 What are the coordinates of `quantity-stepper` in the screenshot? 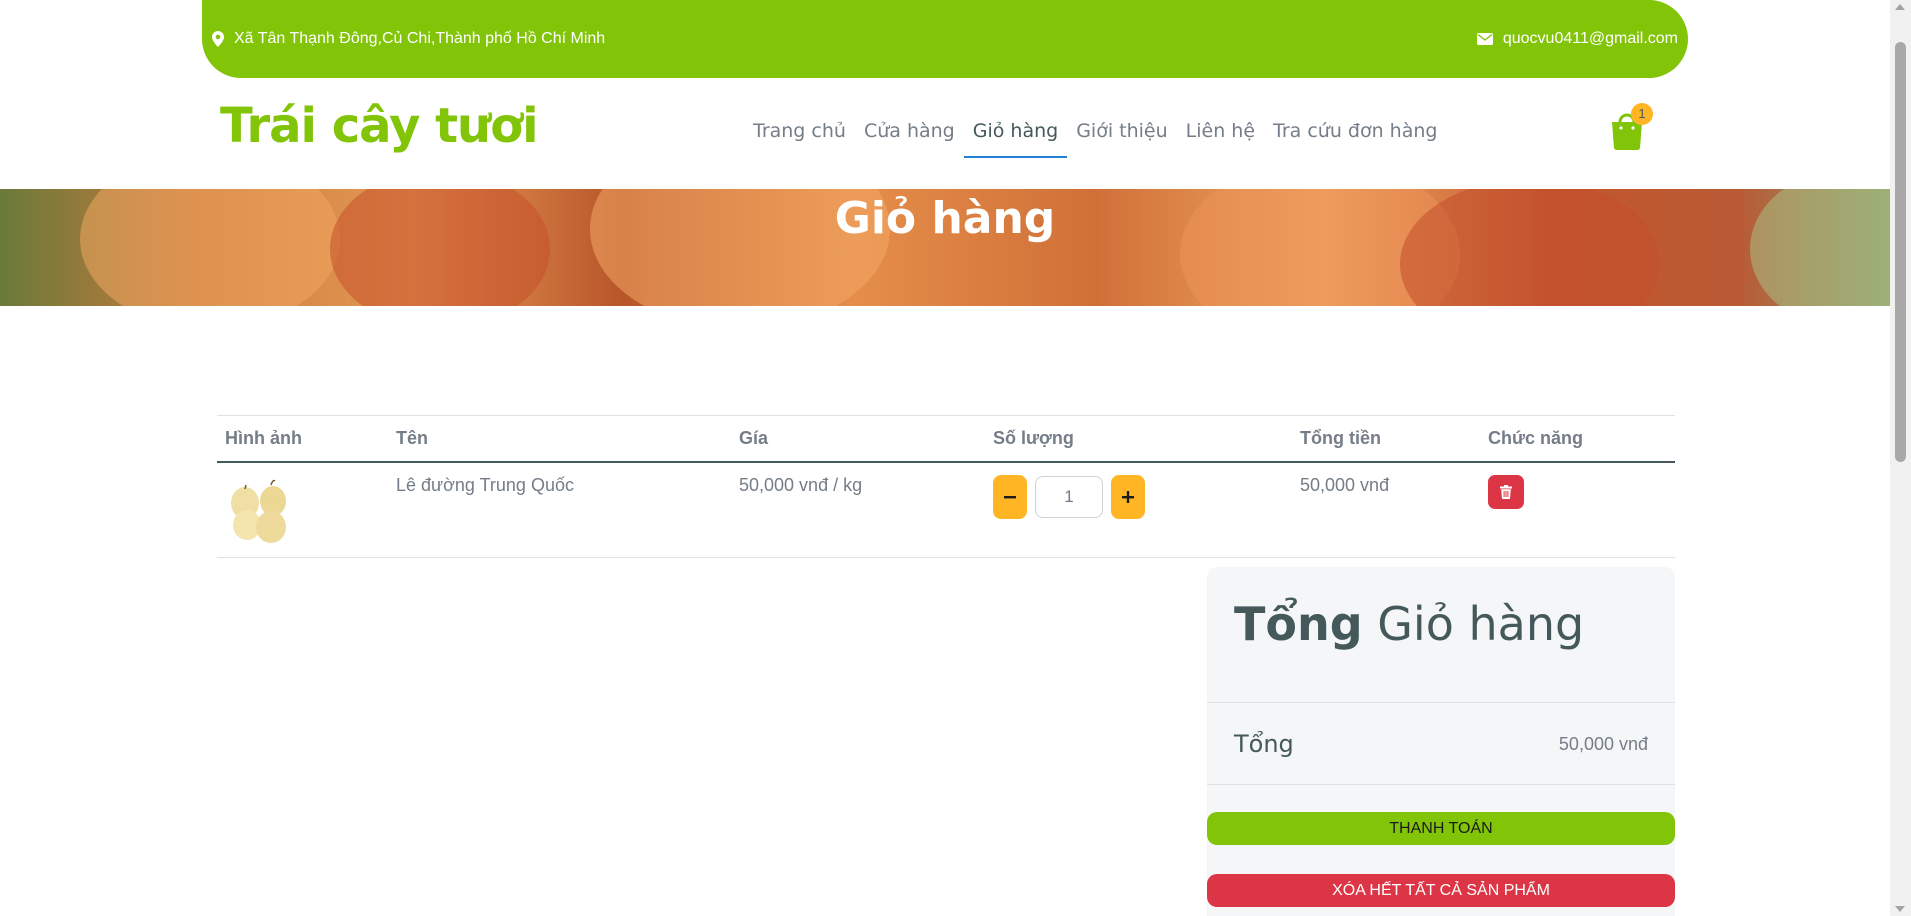 It's located at (1138, 497).